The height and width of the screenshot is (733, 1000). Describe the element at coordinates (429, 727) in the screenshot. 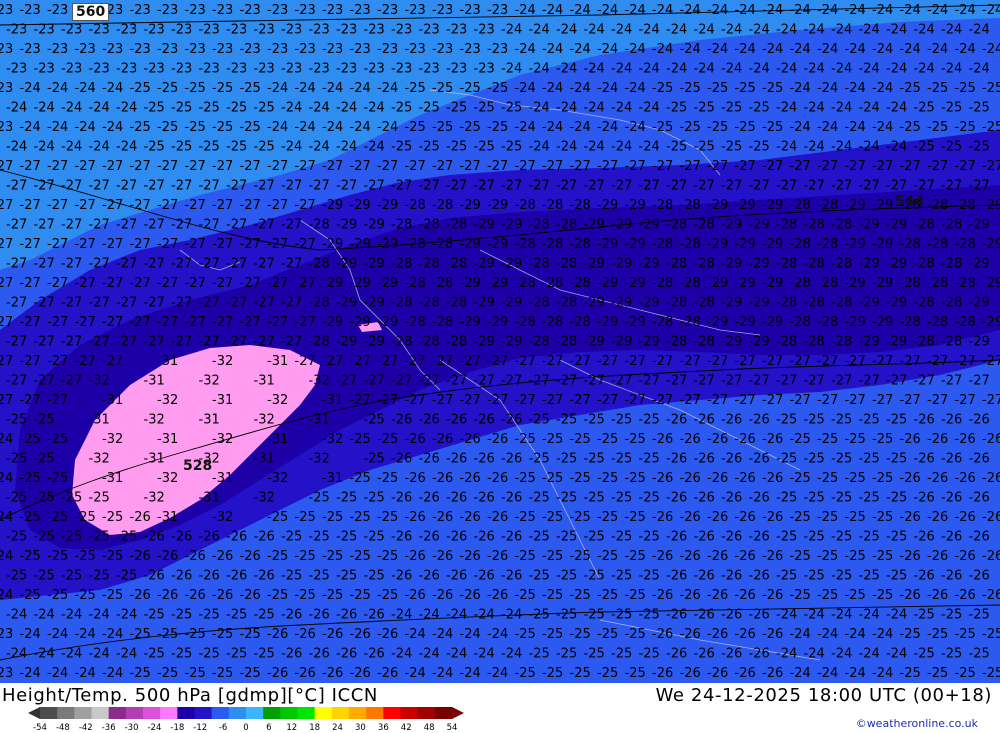

I see `scale-tick-label: 48` at that location.